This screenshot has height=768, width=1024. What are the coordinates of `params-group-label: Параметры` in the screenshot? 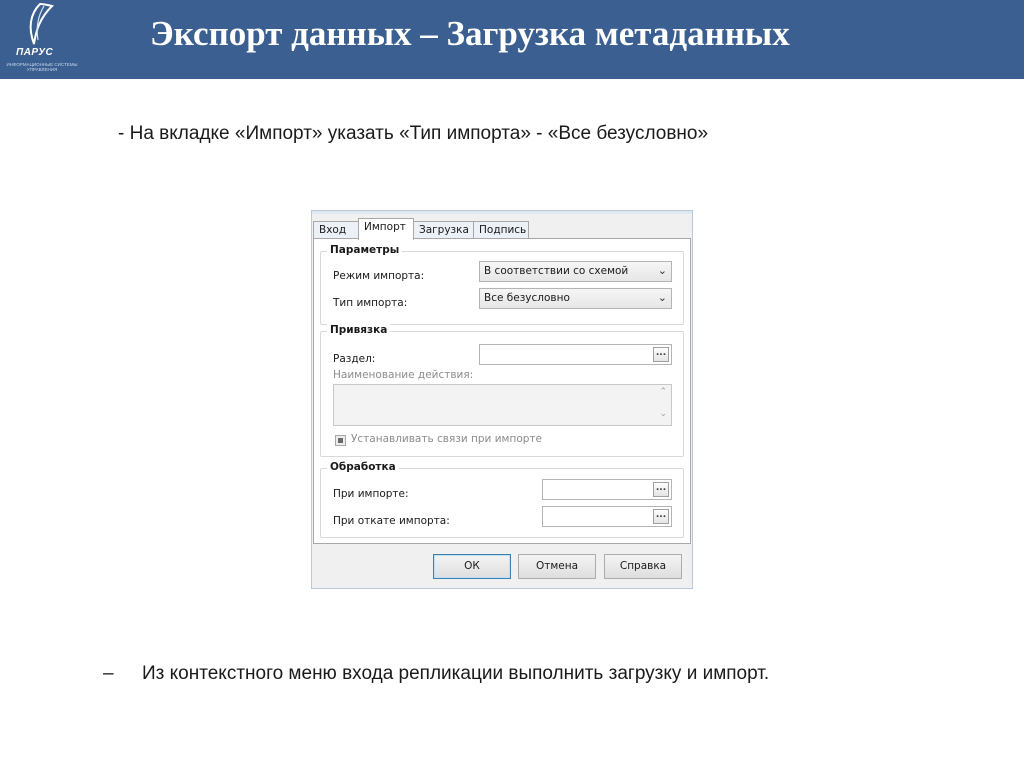 It's located at (365, 250).